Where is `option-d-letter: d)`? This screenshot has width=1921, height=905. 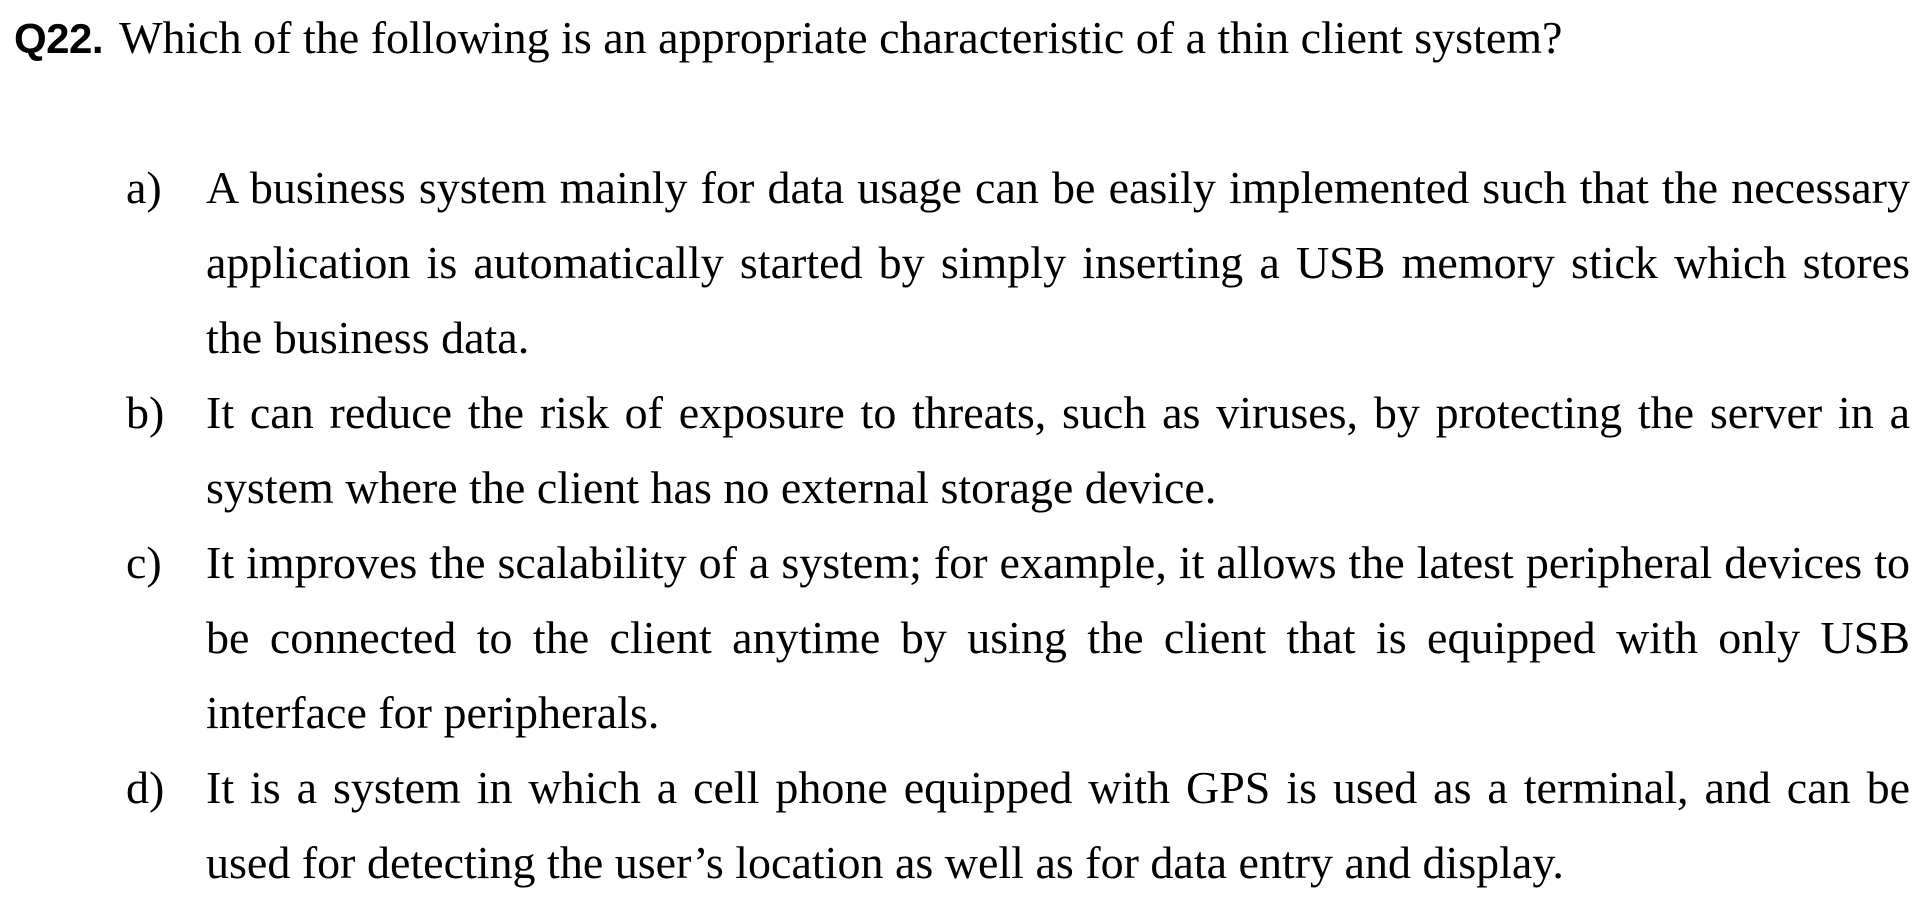 option-d-letter: d) is located at coordinates (145, 787).